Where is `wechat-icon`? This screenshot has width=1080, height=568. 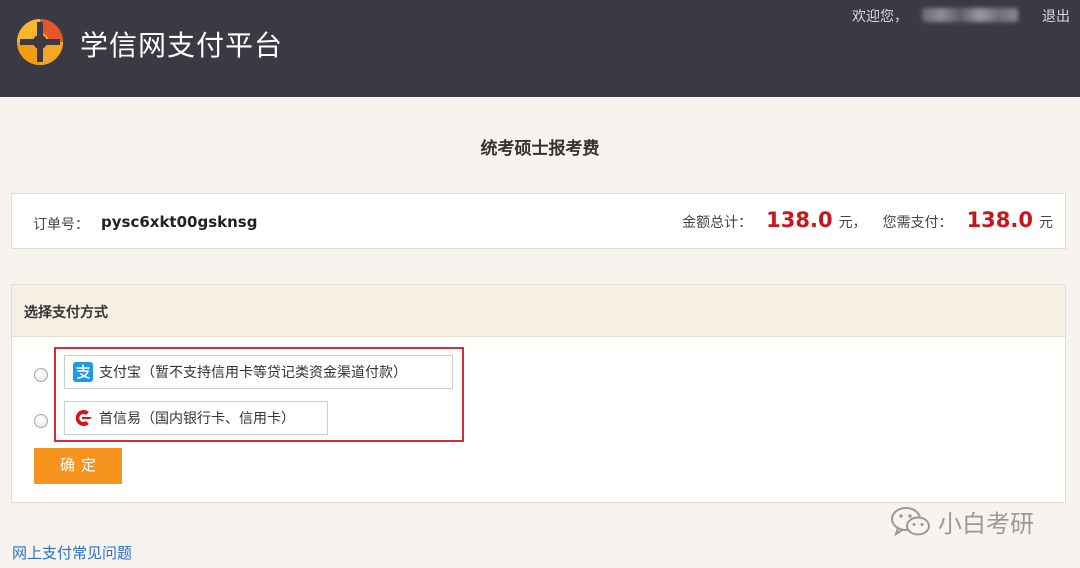 wechat-icon is located at coordinates (910, 521).